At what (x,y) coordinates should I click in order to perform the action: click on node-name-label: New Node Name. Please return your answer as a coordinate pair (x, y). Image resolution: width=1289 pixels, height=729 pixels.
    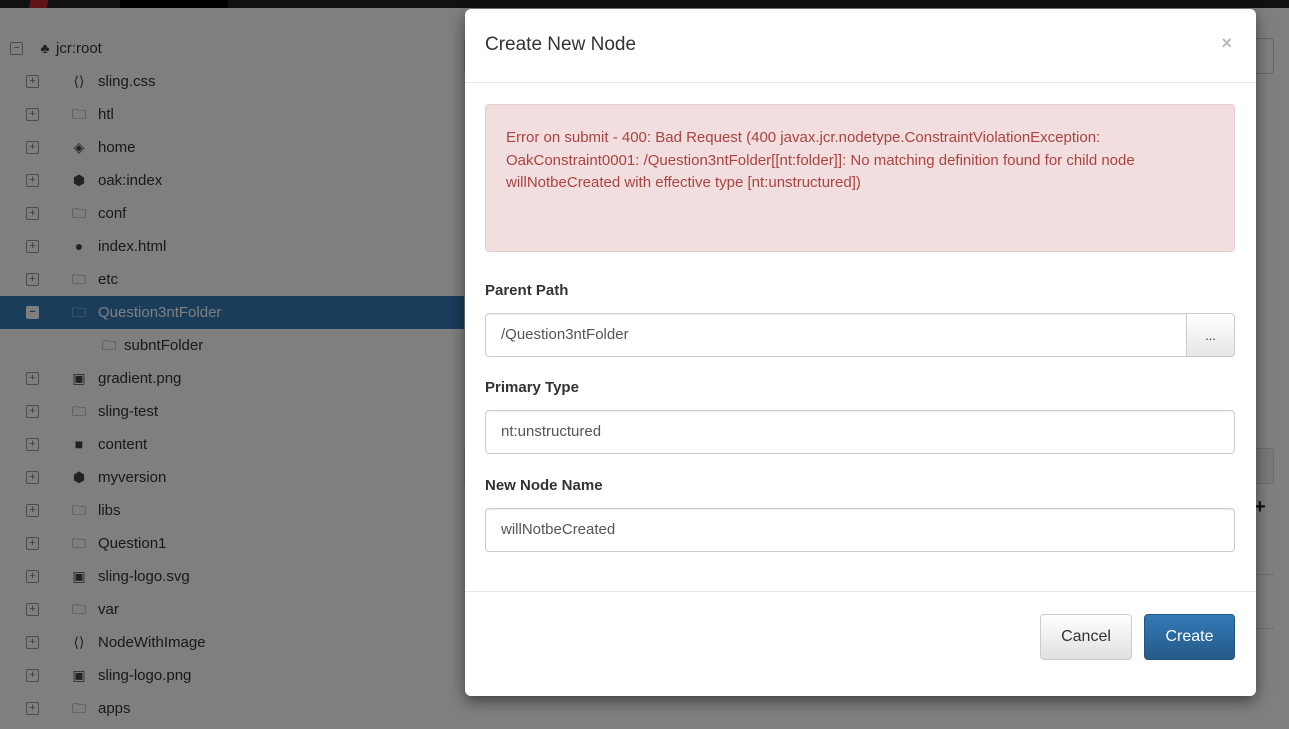
    Looking at the image, I should click on (544, 485).